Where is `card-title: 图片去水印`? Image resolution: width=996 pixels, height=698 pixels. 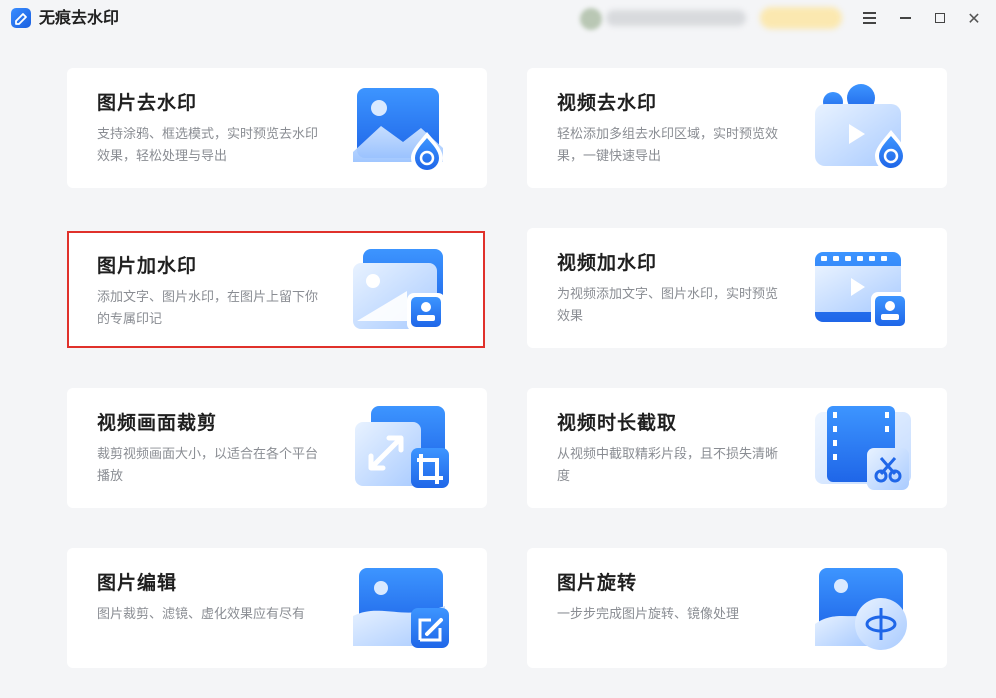 card-title: 图片去水印 is located at coordinates (147, 103).